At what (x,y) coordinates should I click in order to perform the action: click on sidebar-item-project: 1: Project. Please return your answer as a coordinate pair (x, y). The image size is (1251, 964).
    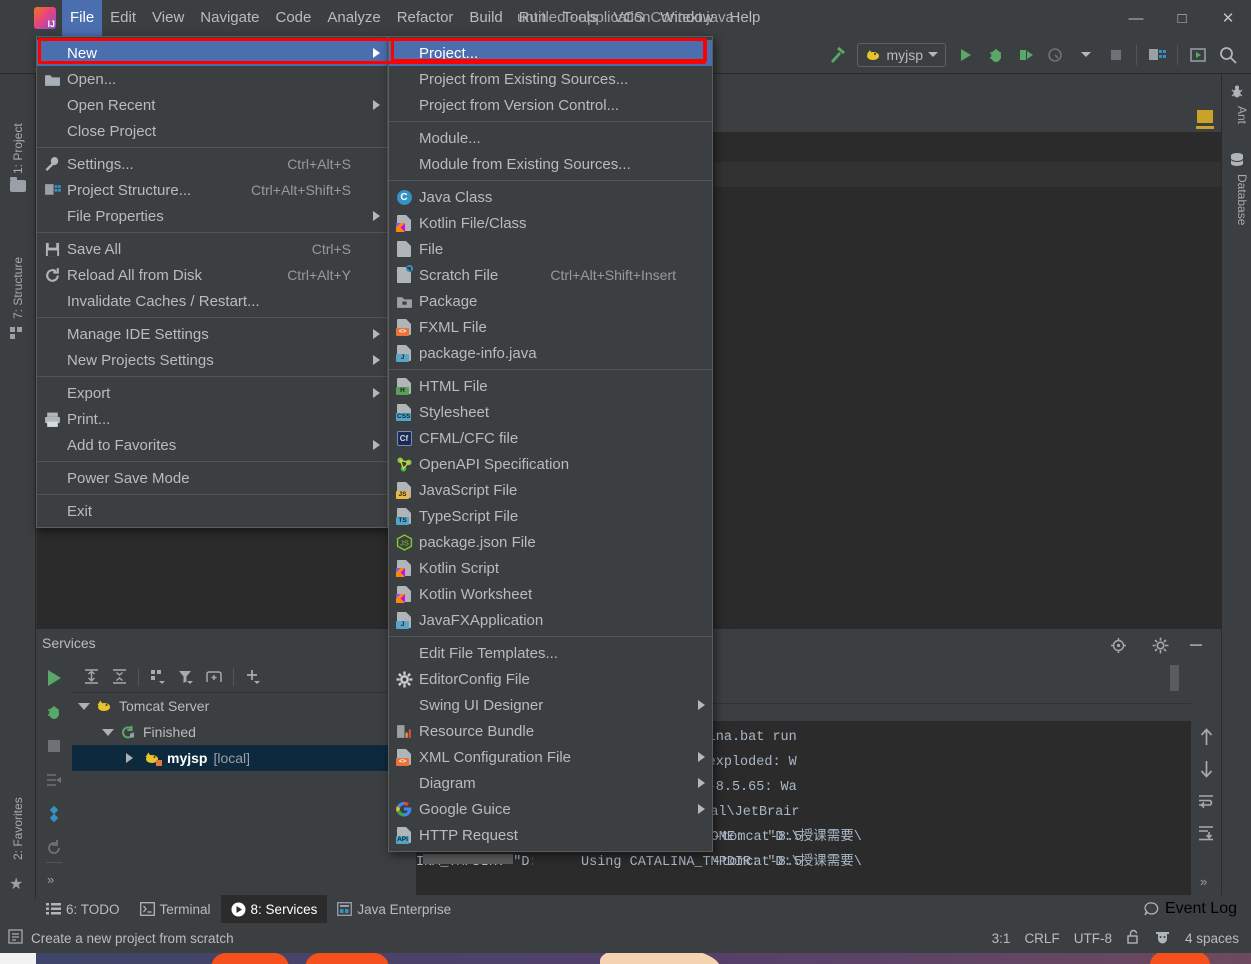
    Looking at the image, I should click on (18, 129).